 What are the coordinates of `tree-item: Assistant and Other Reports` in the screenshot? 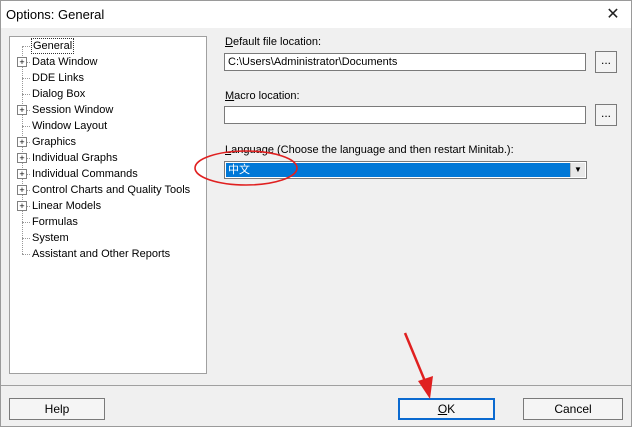 It's located at (107, 254).